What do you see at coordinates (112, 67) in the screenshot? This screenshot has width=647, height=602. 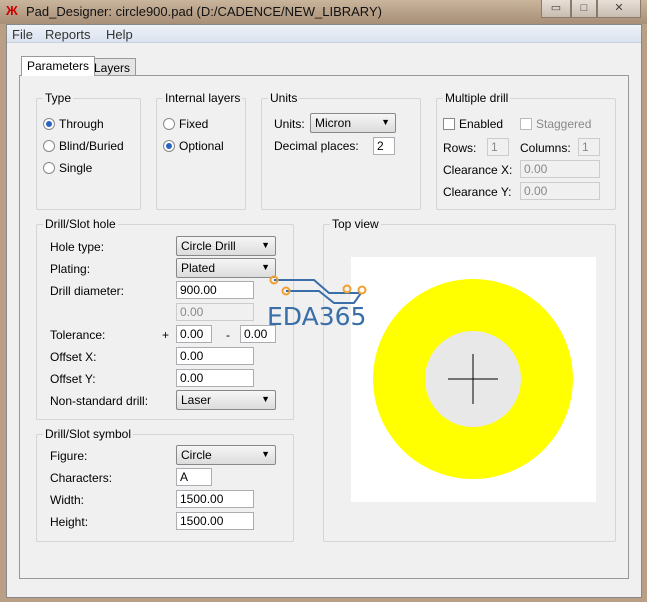 I see `tab-layers: Layers` at bounding box center [112, 67].